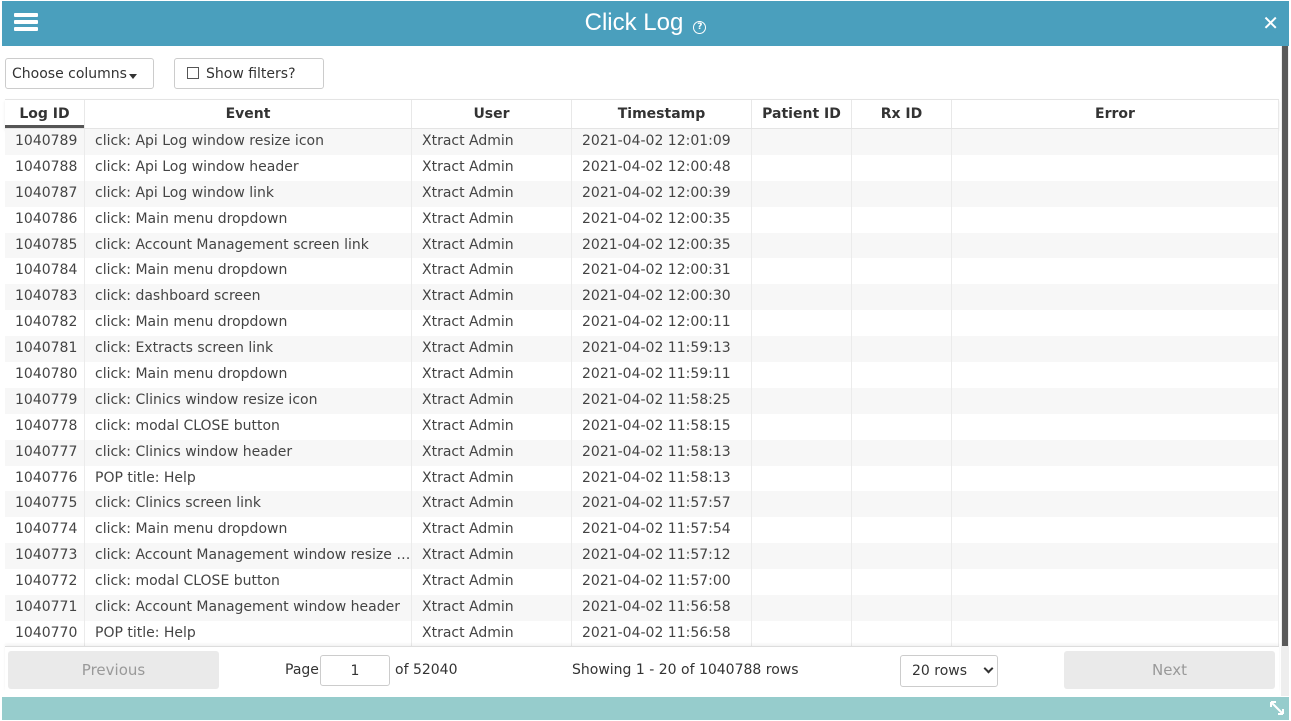 This screenshot has height=721, width=1291. Describe the element at coordinates (45, 426) in the screenshot. I see `cell-log-id: 1040778` at that location.